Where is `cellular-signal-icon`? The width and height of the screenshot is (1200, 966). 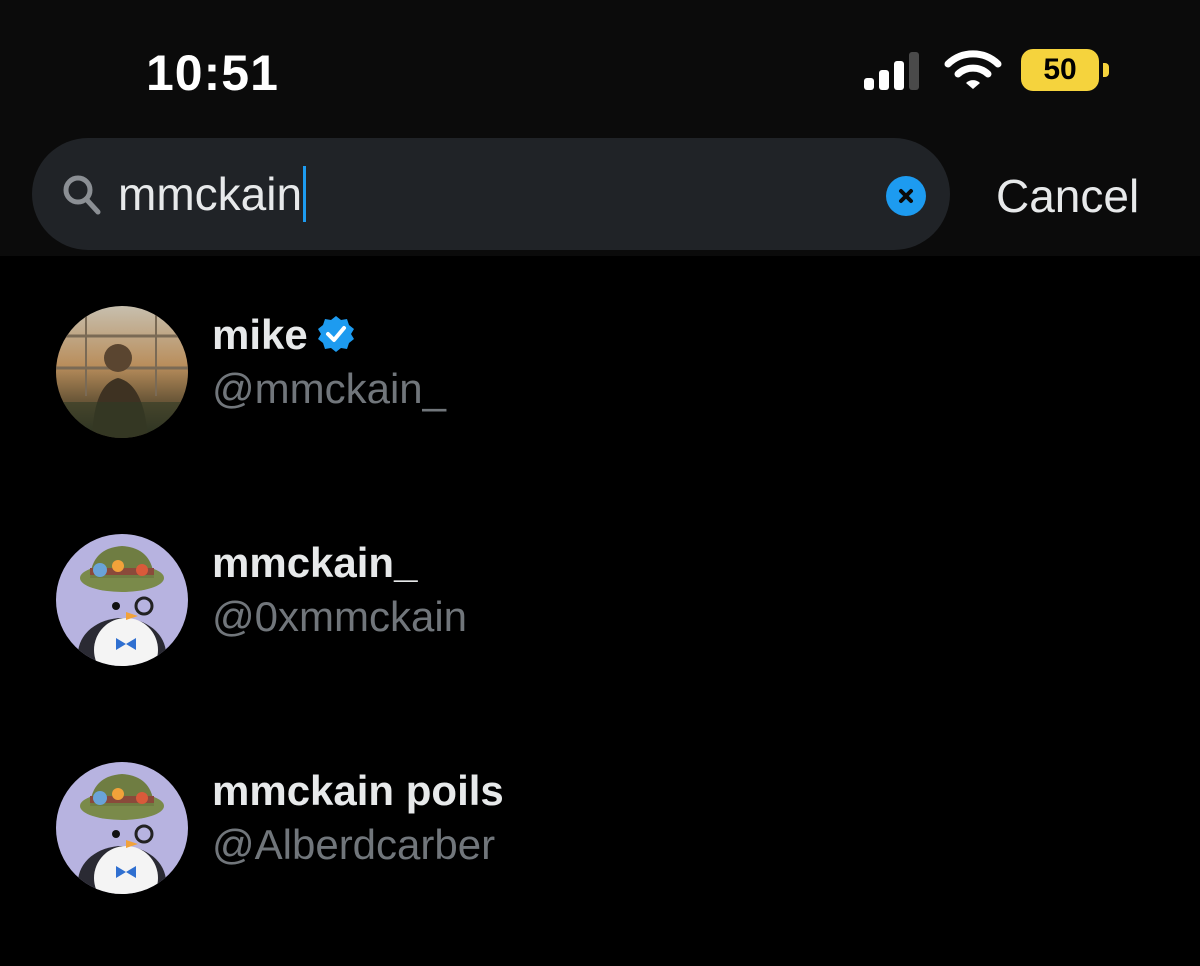 cellular-signal-icon is located at coordinates (891, 71).